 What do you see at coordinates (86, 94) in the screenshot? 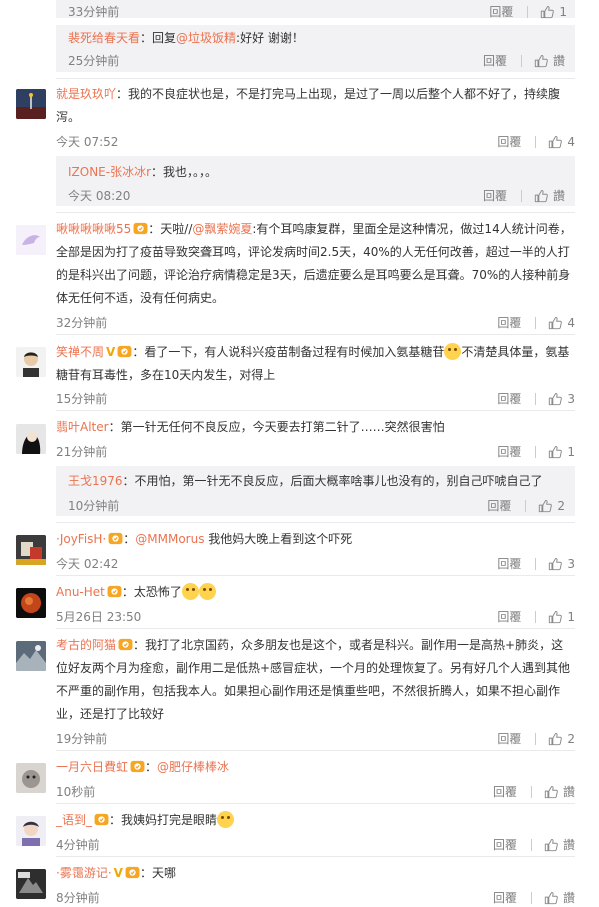
I see `username: 就是玖玖吖` at bounding box center [86, 94].